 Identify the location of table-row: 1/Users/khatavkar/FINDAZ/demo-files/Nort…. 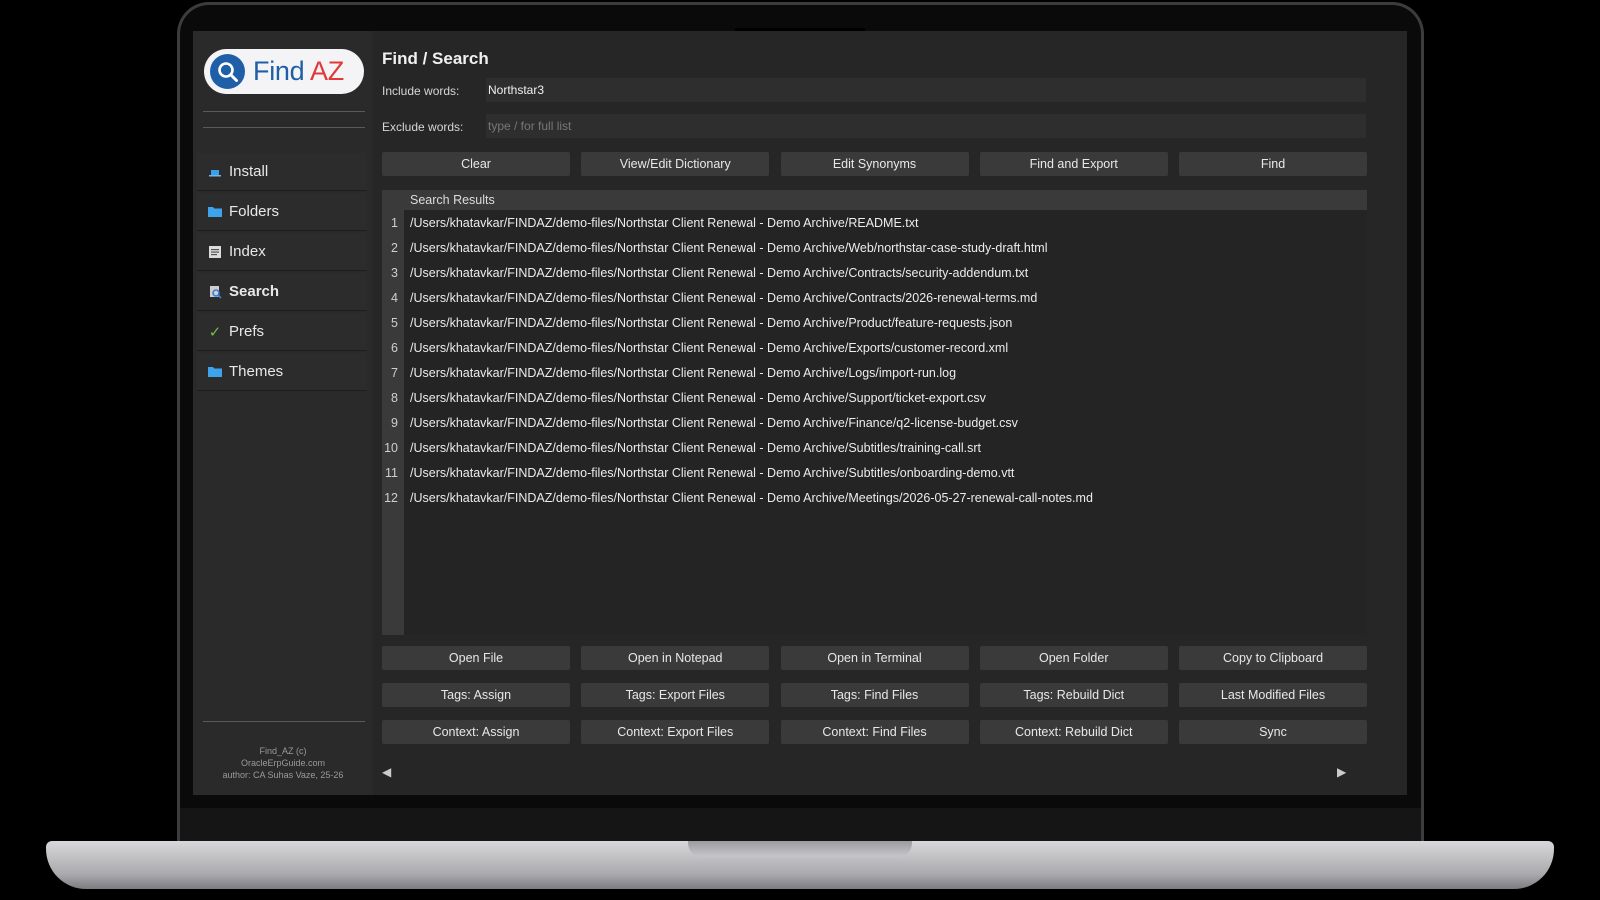
(874, 222).